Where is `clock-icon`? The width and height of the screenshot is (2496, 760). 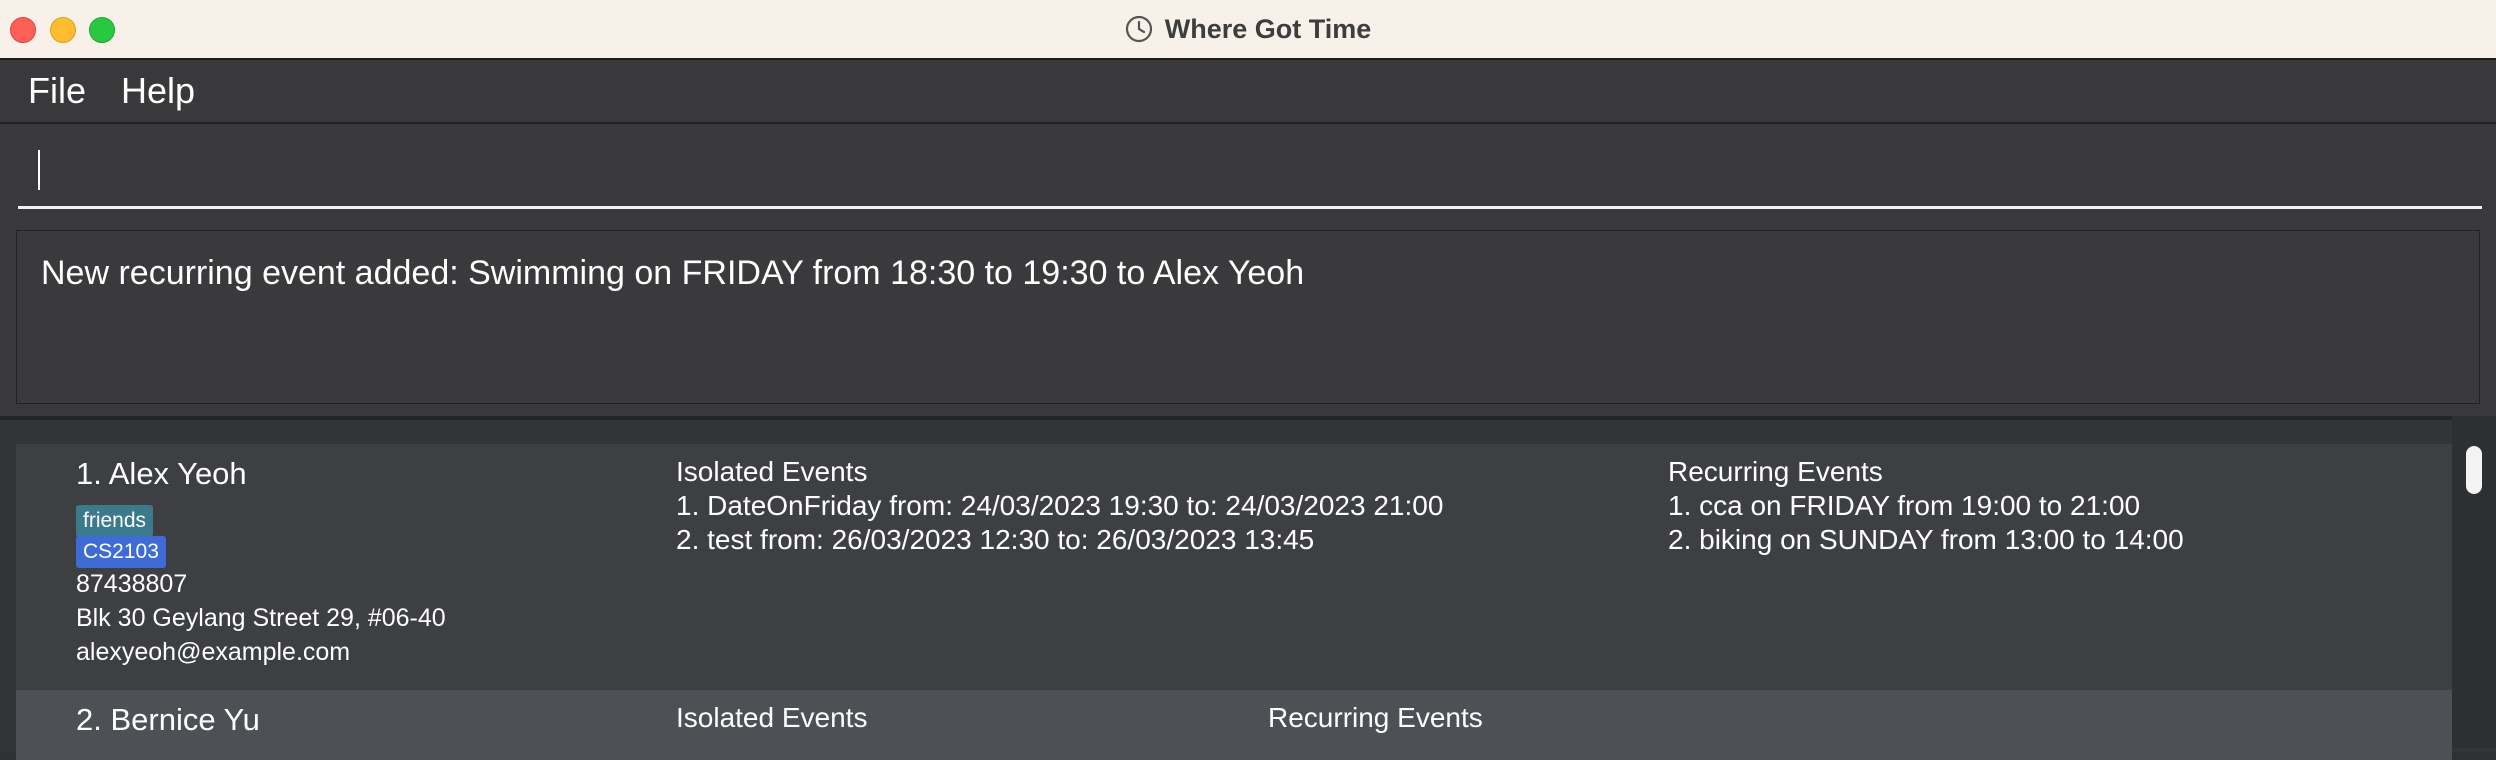 clock-icon is located at coordinates (1138, 29).